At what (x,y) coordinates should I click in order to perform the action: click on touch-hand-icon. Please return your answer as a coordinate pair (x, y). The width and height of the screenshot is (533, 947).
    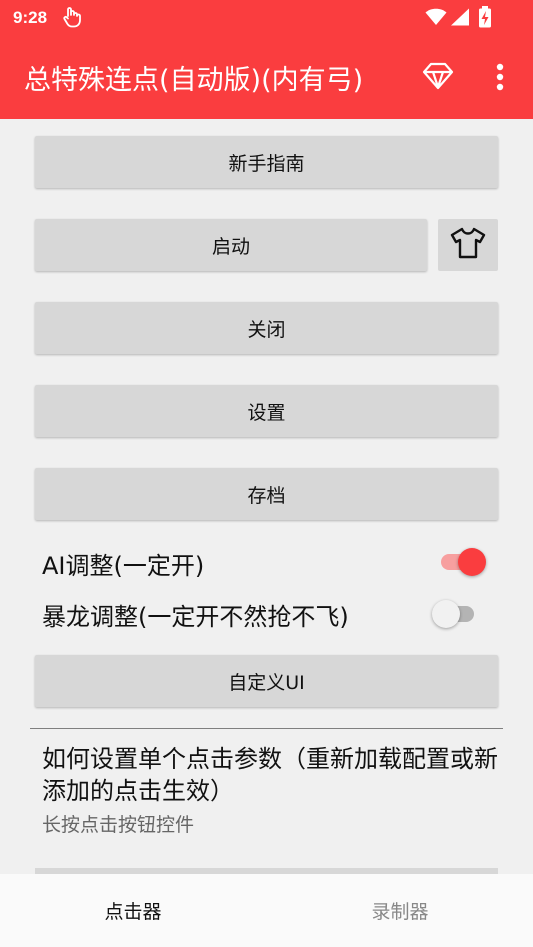
    Looking at the image, I should click on (72, 19).